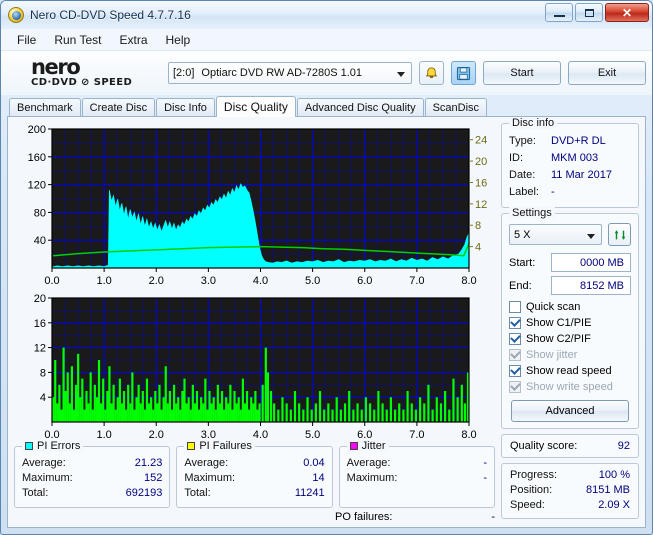 Image resolution: width=653 pixels, height=535 pixels. I want to click on refresh-icon, so click(619, 234).